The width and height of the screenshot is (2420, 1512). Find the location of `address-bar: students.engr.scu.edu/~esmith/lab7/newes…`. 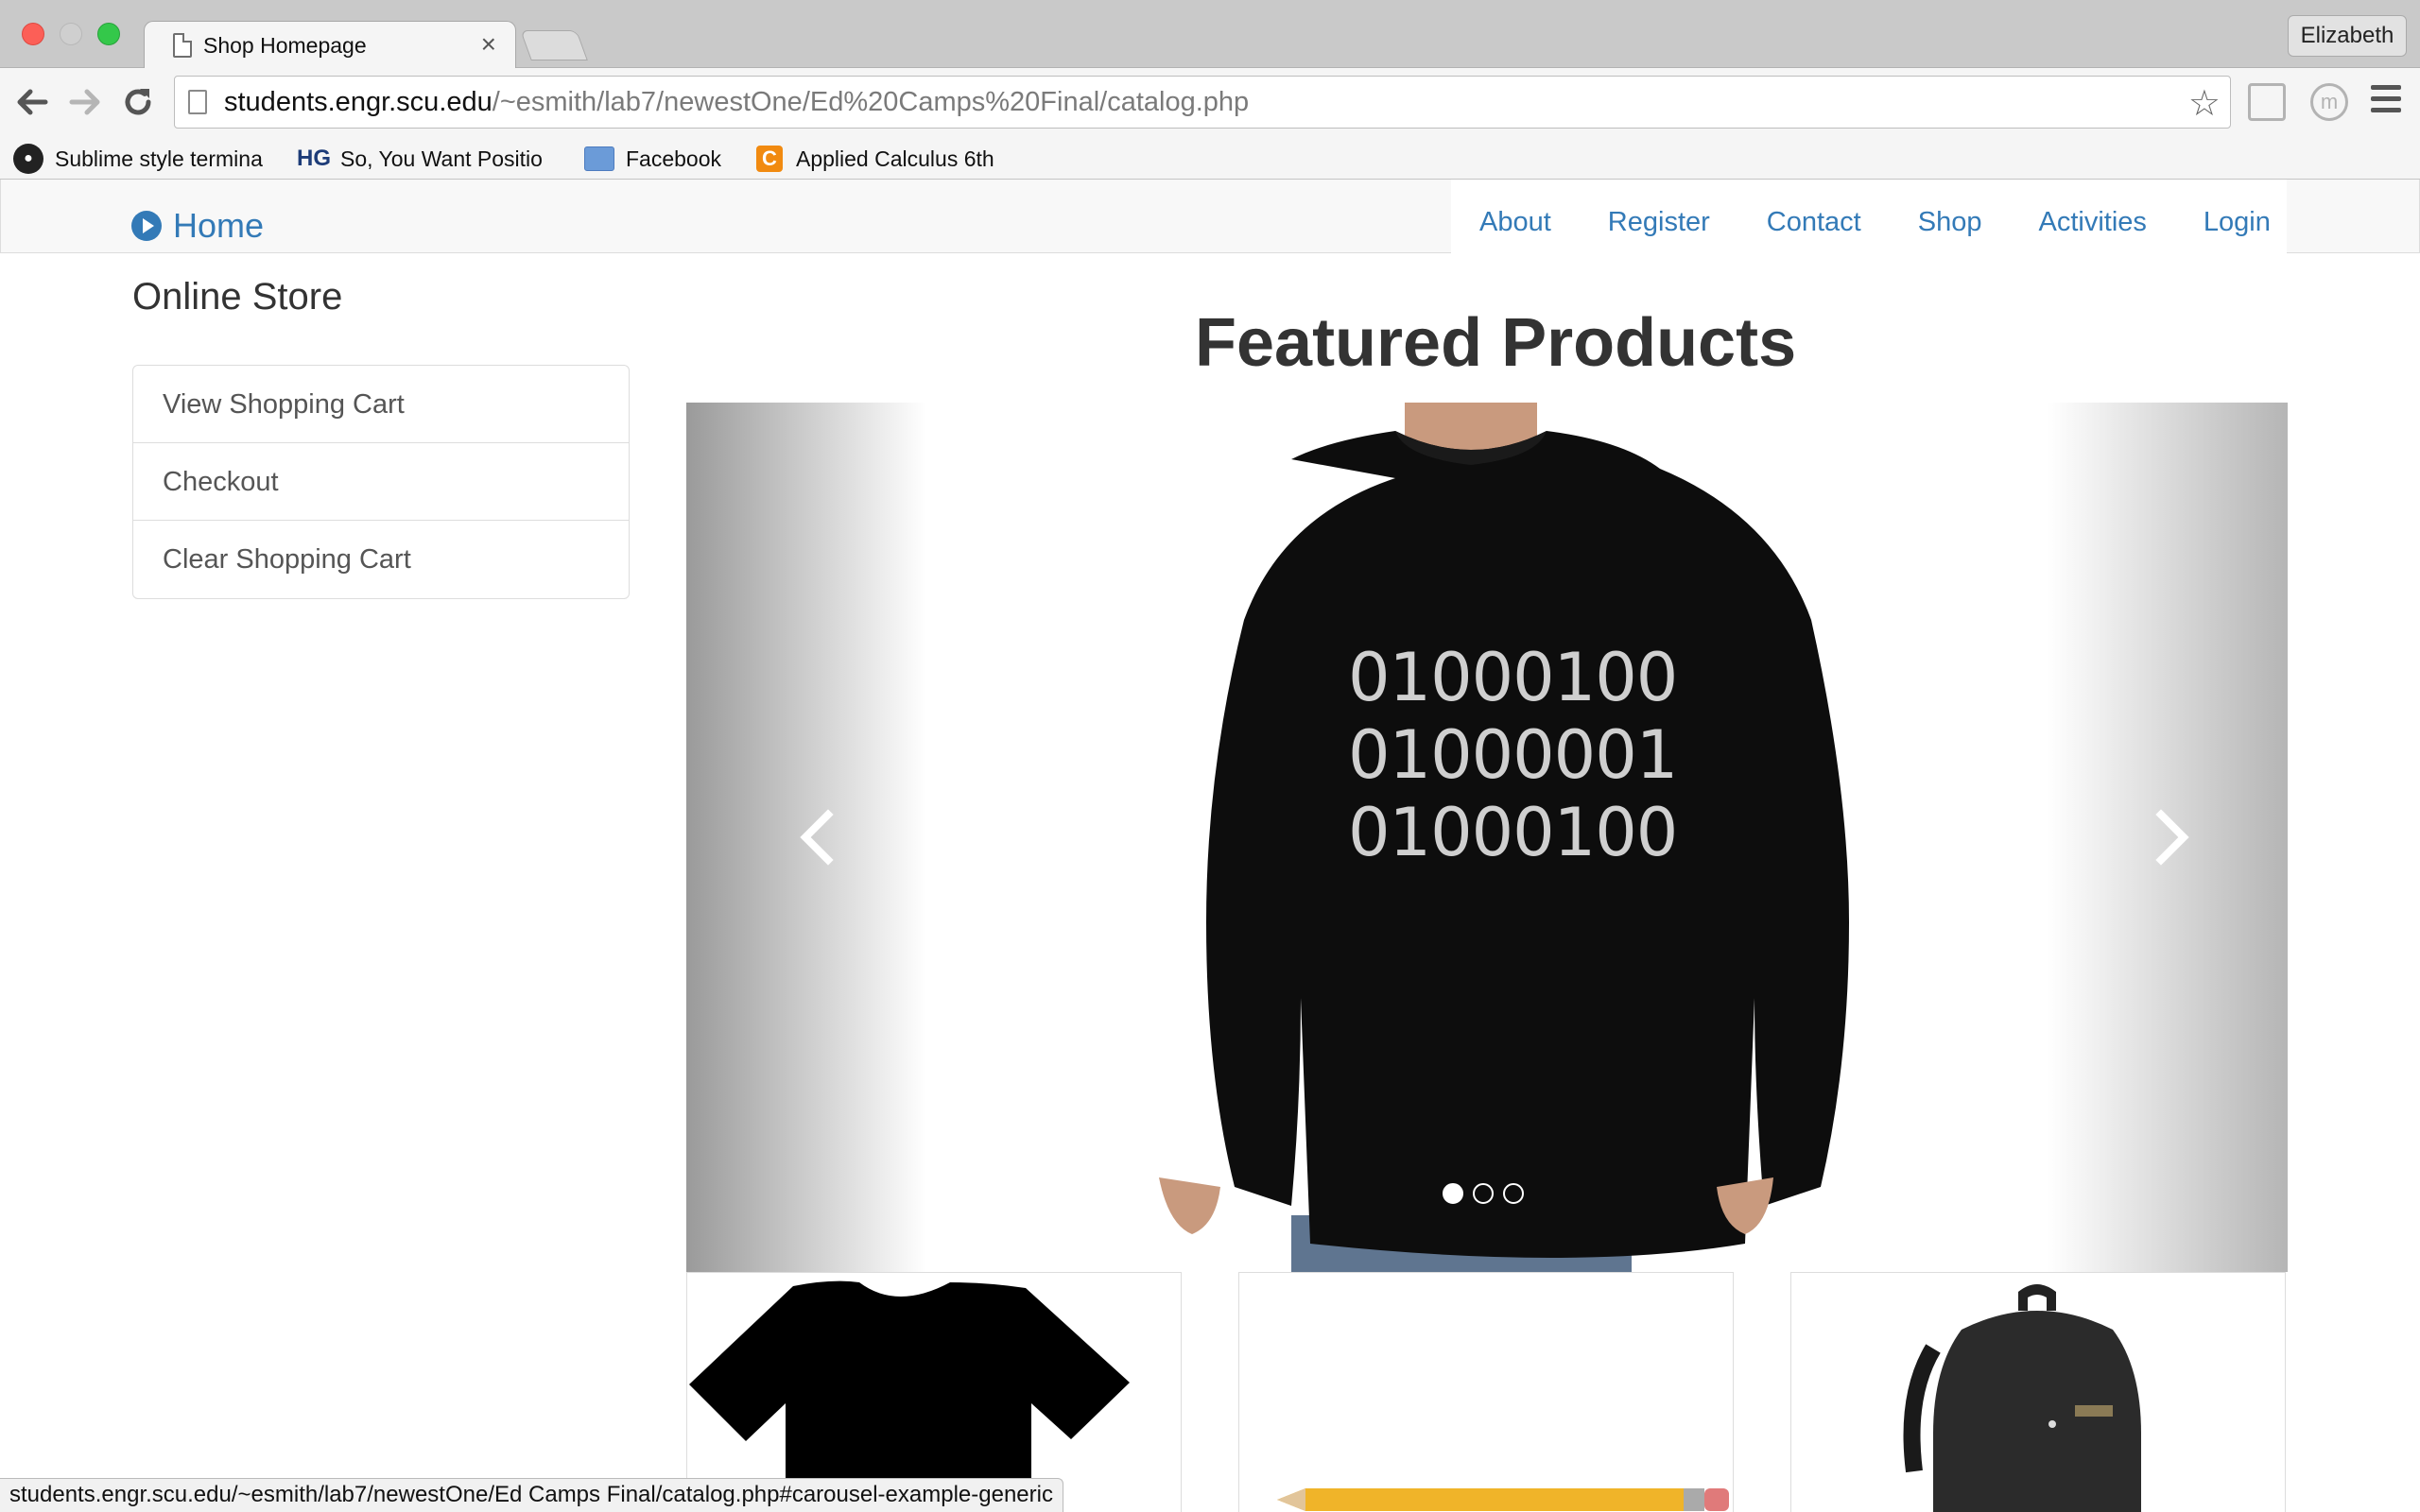

address-bar: students.engr.scu.edu/~esmith/lab7/newes… is located at coordinates (1203, 102).